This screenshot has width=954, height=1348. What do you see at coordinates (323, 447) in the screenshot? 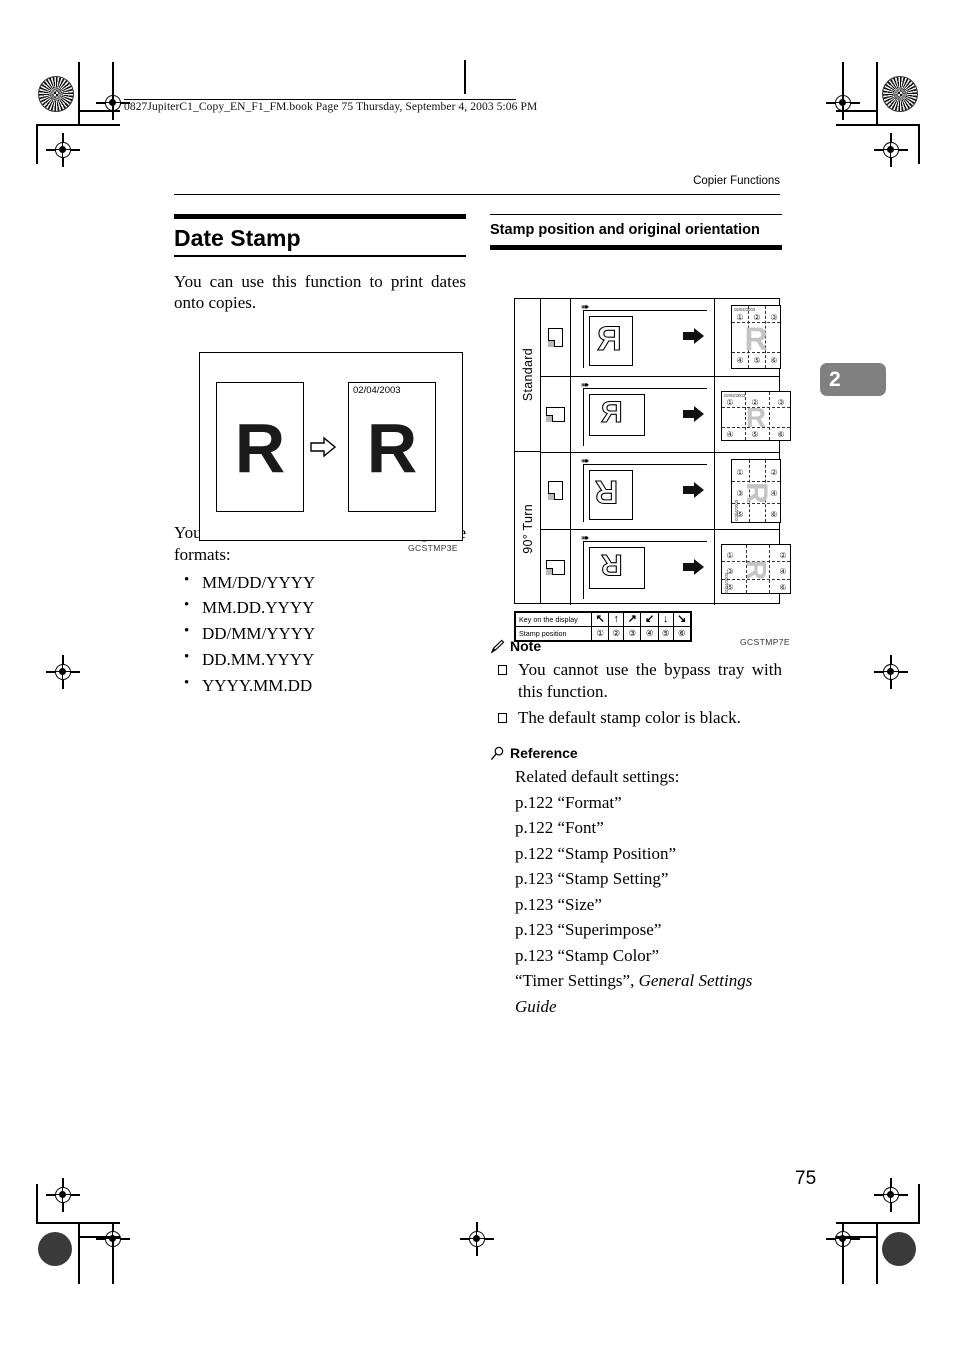
I see `right-arrow-outline-icon` at bounding box center [323, 447].